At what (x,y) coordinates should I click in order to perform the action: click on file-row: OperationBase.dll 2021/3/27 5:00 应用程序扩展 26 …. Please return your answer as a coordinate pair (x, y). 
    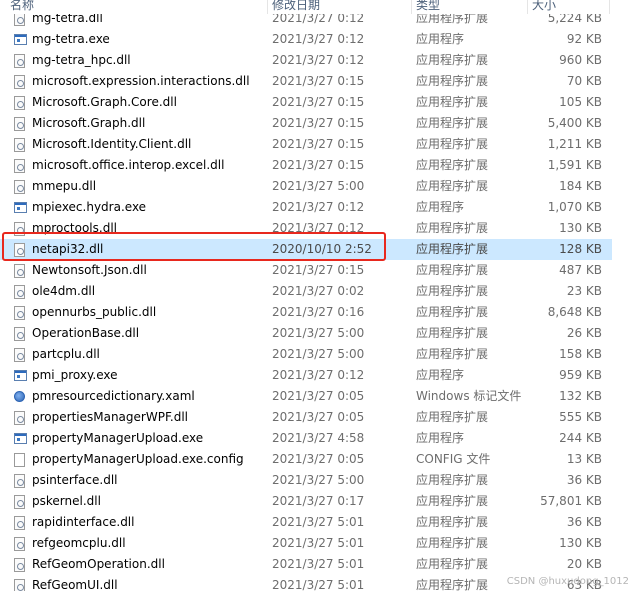
    Looking at the image, I should click on (306, 333).